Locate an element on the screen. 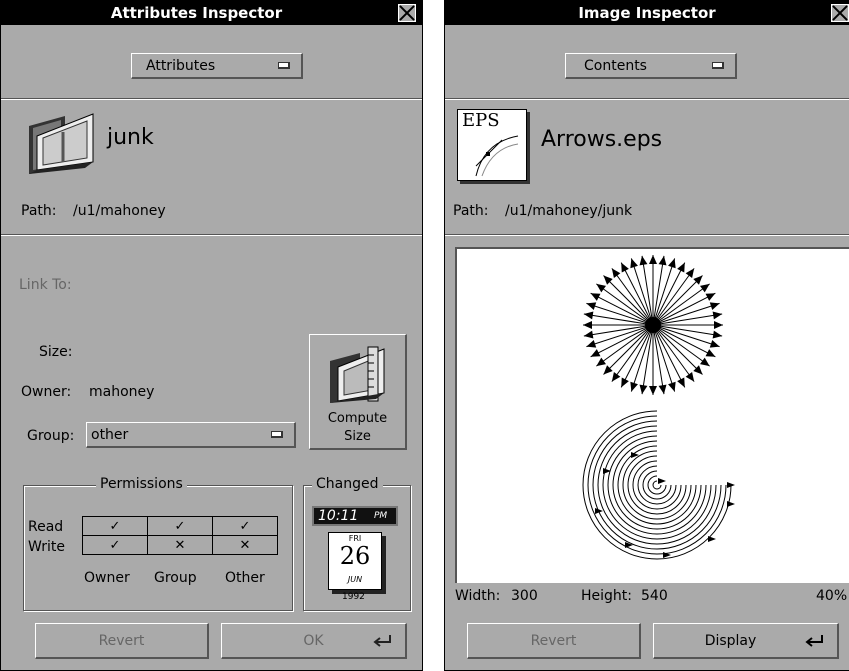 The height and width of the screenshot is (671, 849). write-group-checkbox: ✕ is located at coordinates (180, 545).